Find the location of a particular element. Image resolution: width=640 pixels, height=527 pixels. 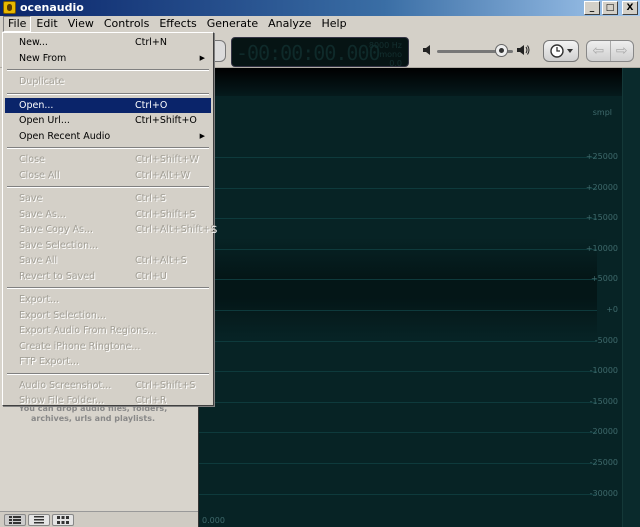

amplitude-unit: smpl is located at coordinates (602, 112).